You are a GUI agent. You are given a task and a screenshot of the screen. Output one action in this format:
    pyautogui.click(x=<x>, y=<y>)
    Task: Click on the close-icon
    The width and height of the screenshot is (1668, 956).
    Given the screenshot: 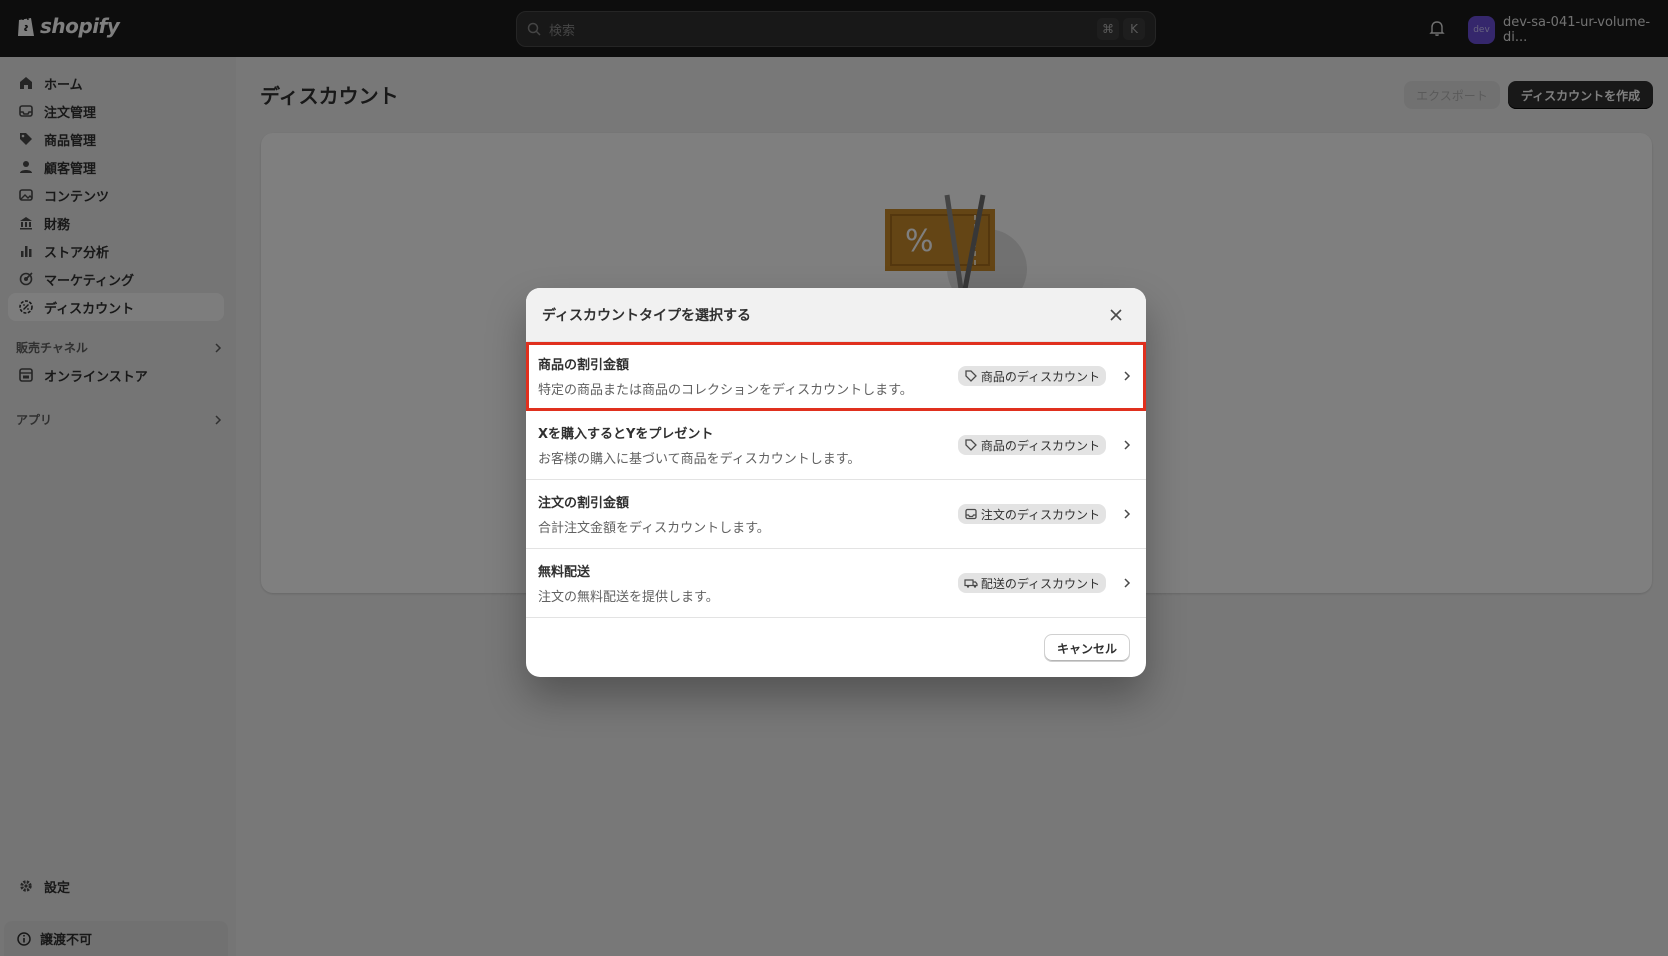 What is the action you would take?
    pyautogui.click(x=1116, y=314)
    